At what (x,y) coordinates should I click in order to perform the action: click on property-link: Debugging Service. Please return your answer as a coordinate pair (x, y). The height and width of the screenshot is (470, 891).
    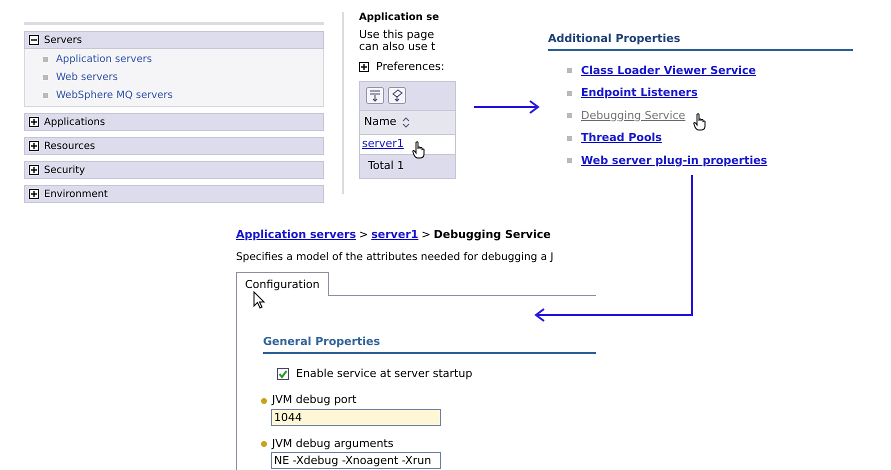
    Looking at the image, I should click on (633, 116).